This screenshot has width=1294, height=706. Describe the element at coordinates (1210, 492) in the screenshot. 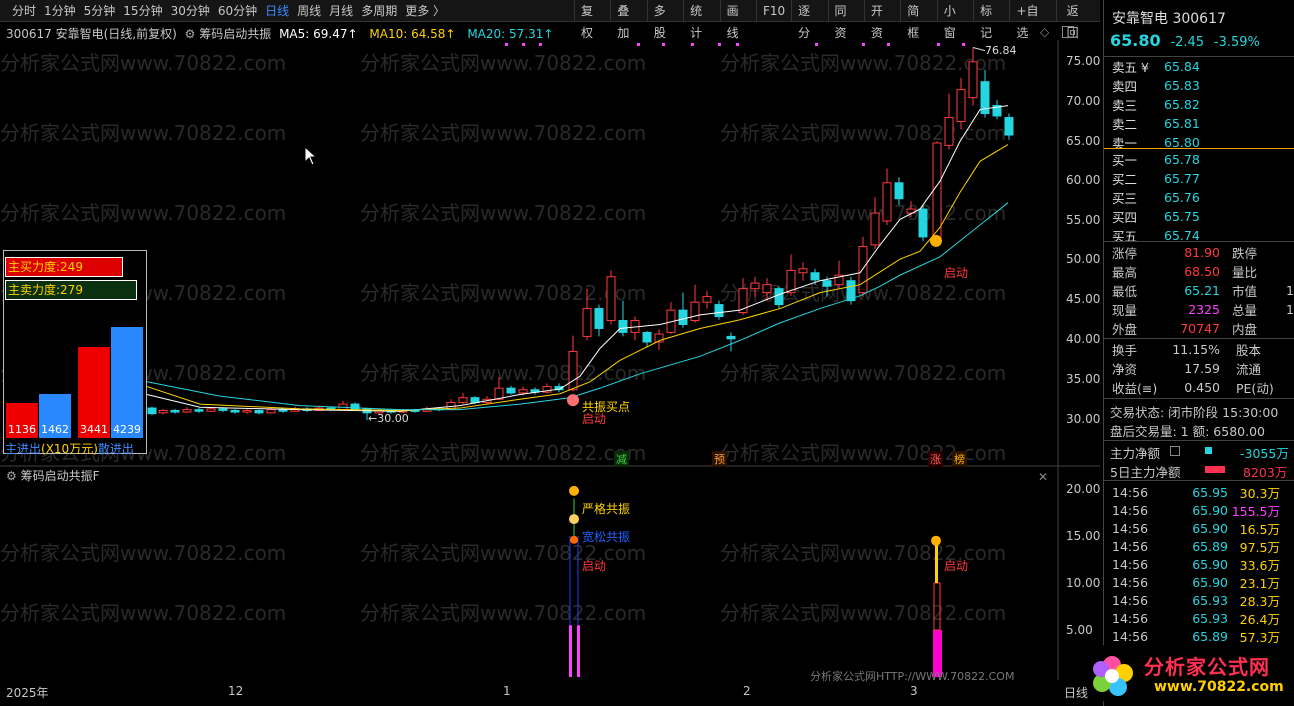

I see `tick-price: 65.95` at that location.